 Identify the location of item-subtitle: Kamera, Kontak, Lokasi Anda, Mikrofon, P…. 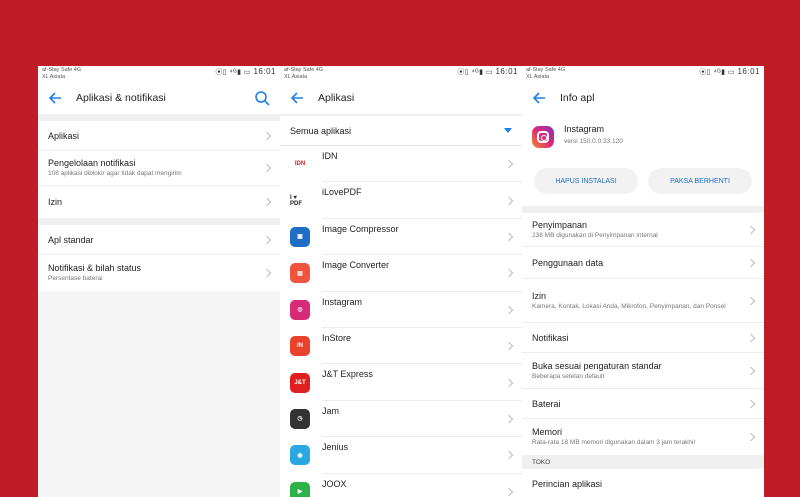
(629, 306).